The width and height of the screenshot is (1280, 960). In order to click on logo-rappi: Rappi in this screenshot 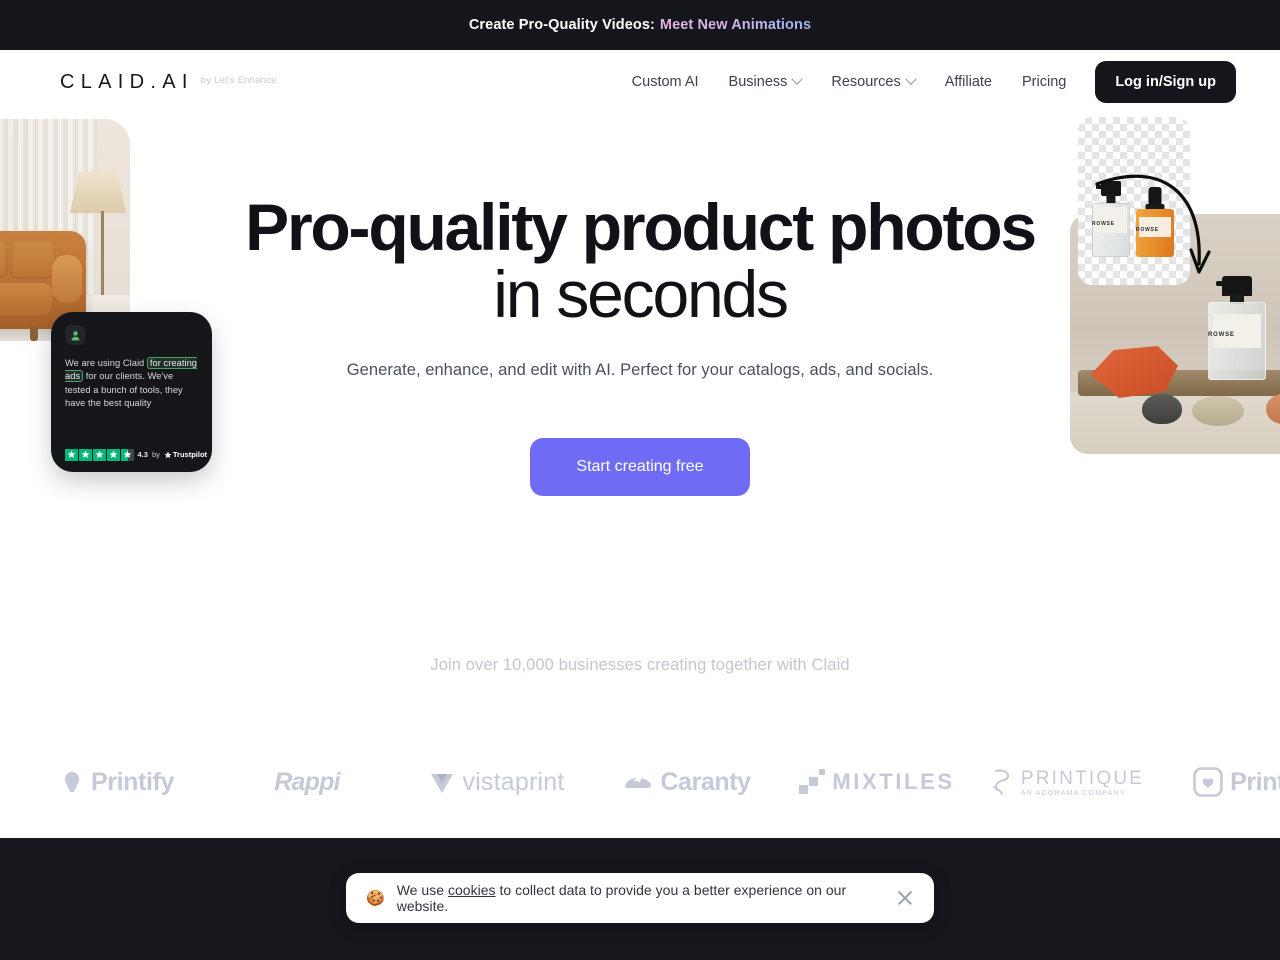, I will do `click(307, 782)`.